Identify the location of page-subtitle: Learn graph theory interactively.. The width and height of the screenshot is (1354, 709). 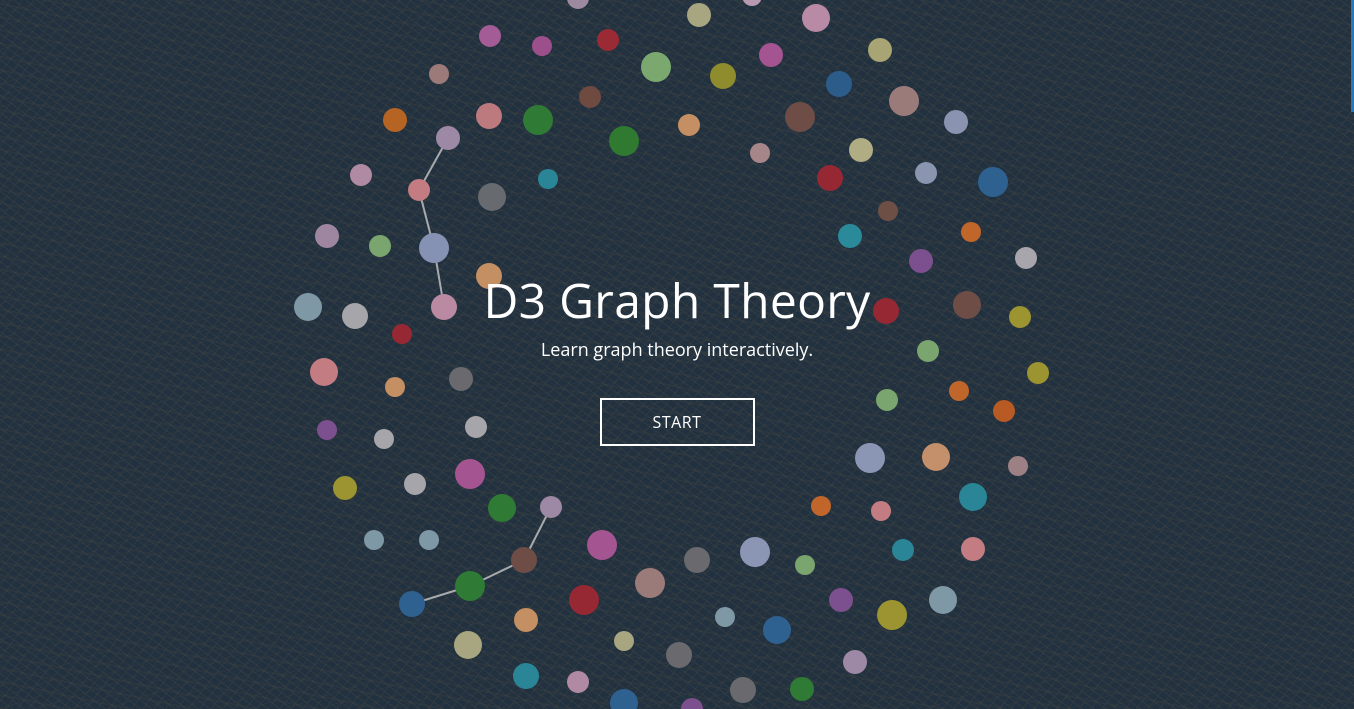
(677, 350).